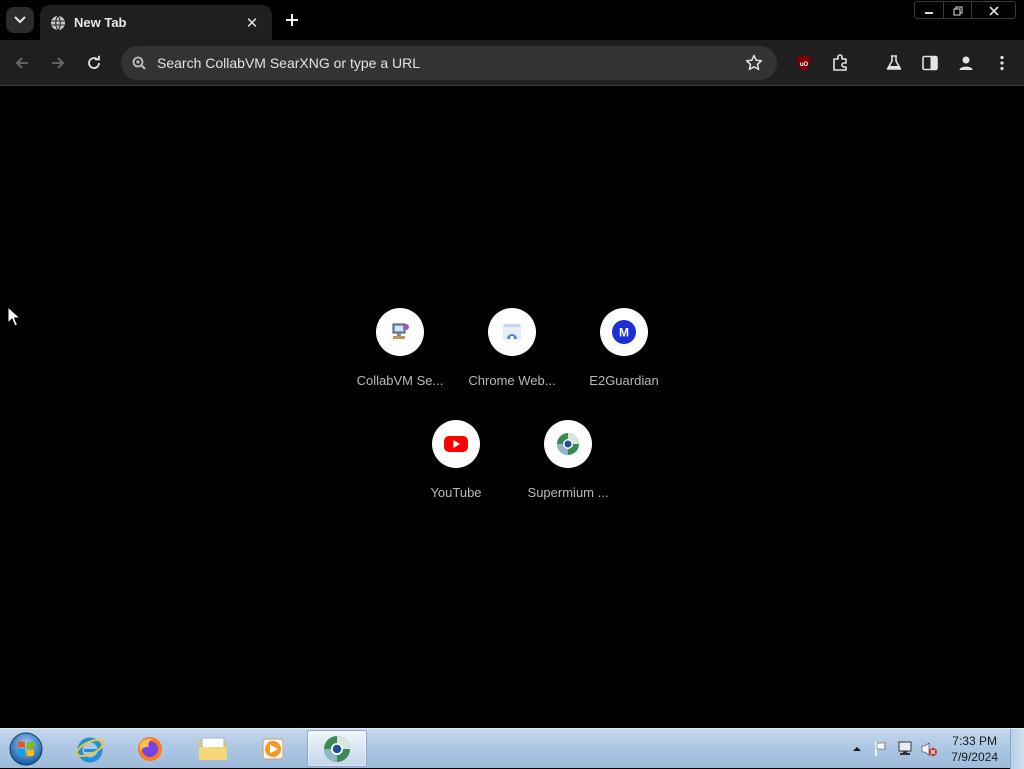 The width and height of the screenshot is (1024, 769). I want to click on bookmark-star-icon, so click(754, 62).